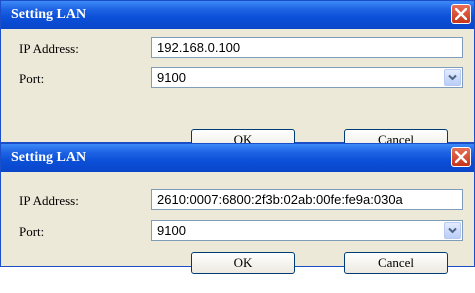 This screenshot has width=475, height=293. Describe the element at coordinates (243, 263) in the screenshot. I see `ok-button: OK` at that location.